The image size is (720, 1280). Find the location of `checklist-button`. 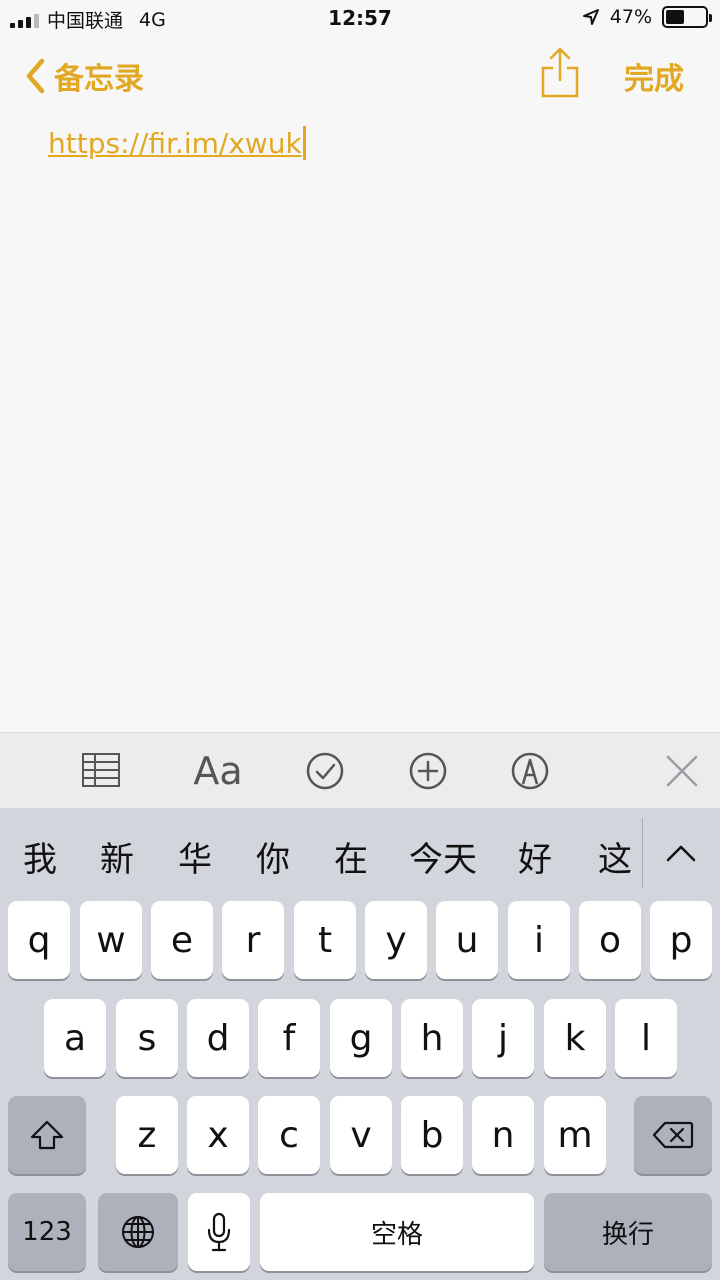

checklist-button is located at coordinates (325, 771).